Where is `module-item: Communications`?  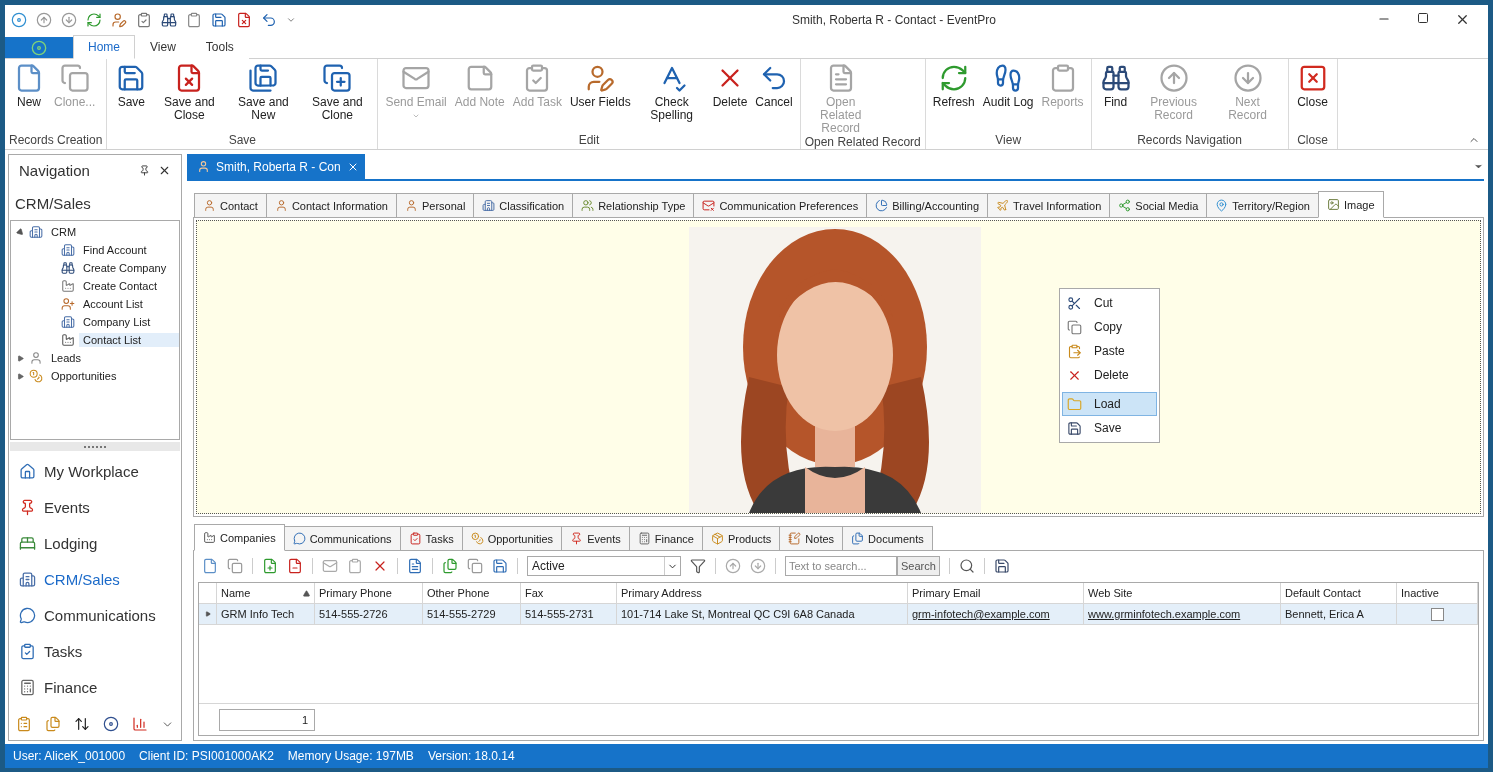 module-item: Communications is located at coordinates (95, 615).